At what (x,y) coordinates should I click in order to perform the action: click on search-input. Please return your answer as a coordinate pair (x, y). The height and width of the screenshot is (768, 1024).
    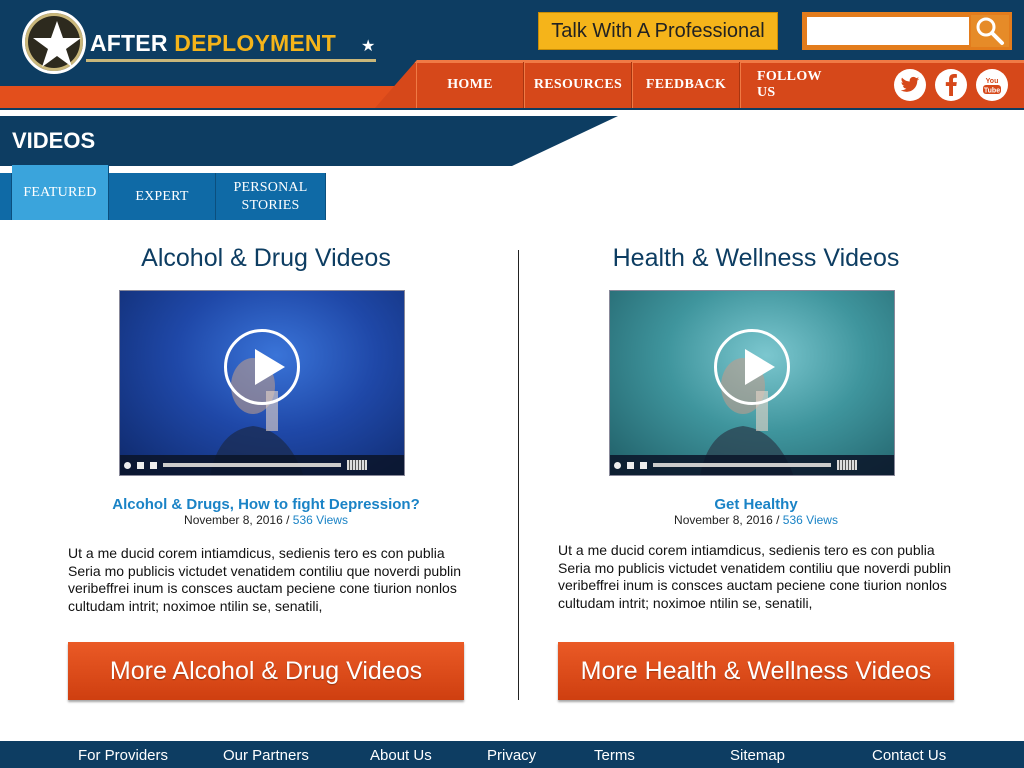
    Looking at the image, I should click on (888, 31).